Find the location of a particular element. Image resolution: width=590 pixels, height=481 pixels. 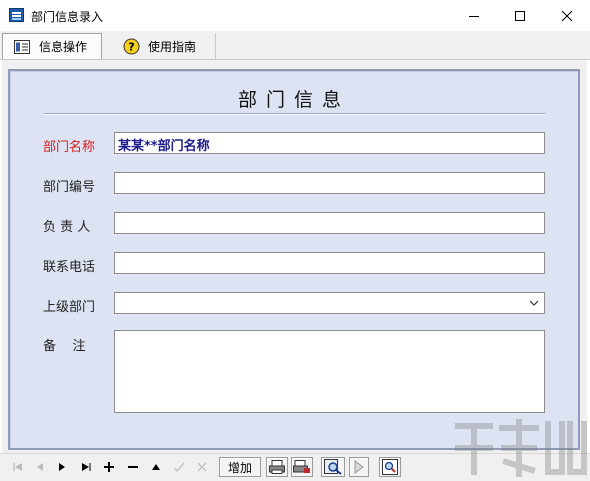

tab-label: 信息操作 is located at coordinates (63, 47).